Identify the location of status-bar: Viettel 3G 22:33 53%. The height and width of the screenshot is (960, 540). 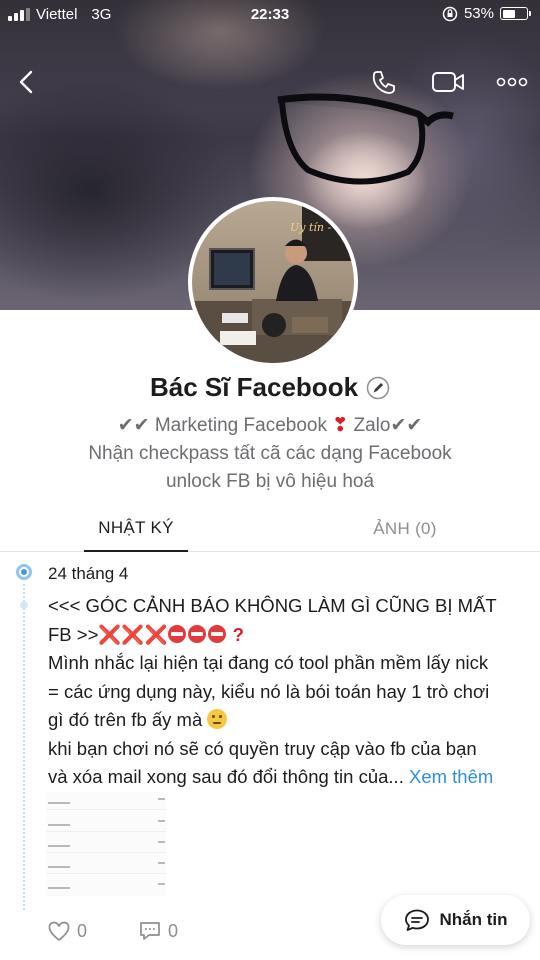
(270, 15).